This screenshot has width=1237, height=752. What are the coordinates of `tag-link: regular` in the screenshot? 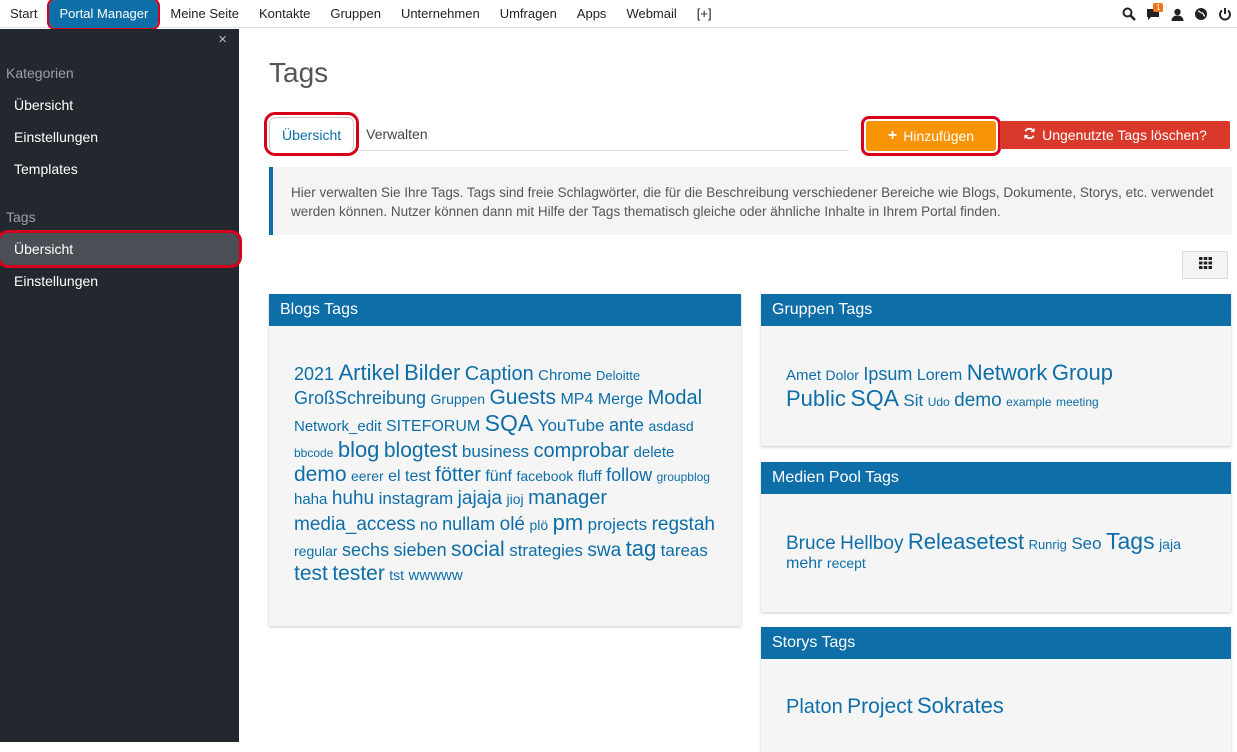 It's located at (316, 551).